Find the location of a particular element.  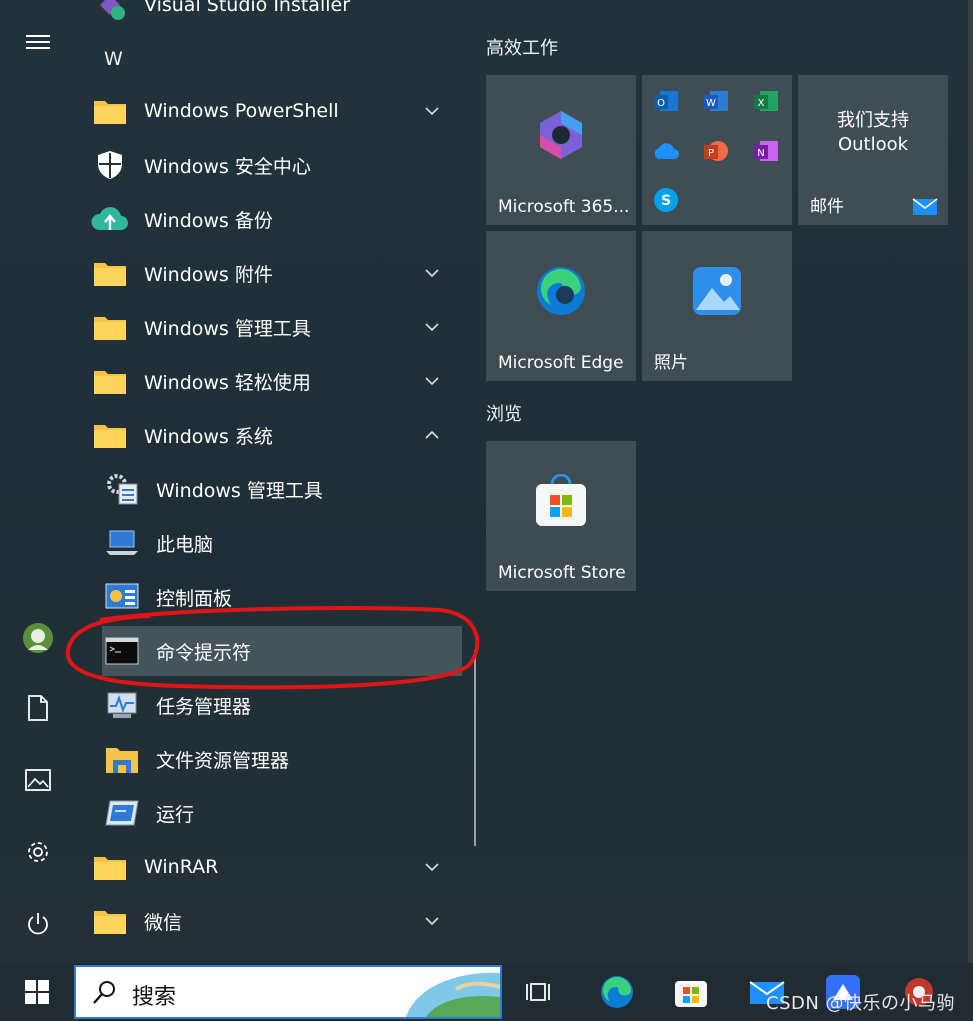

app-item-label: WinRAR is located at coordinates (181, 867).